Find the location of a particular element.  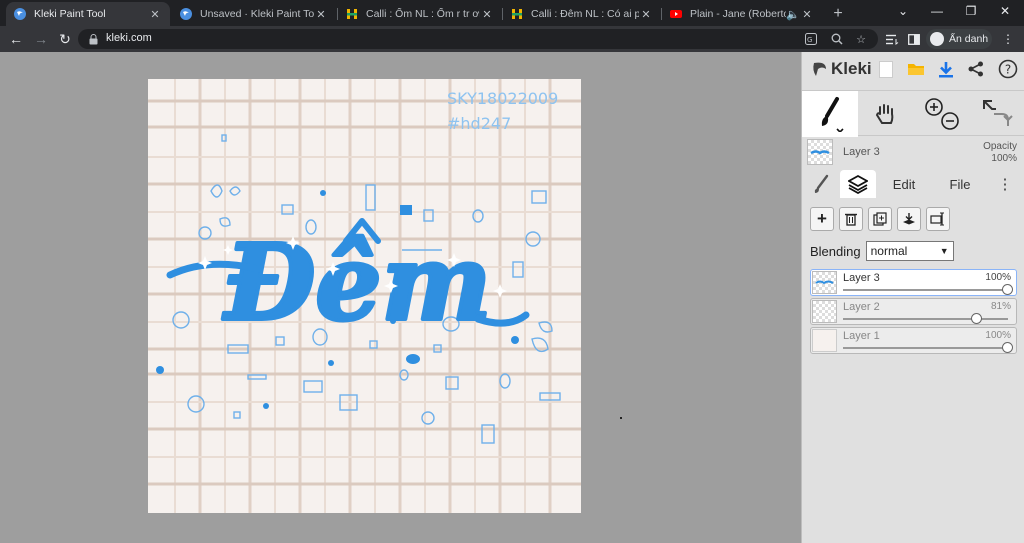

tab-calli-om: Calli : Ốm NL : Ốm r tr ơi :D c ✕ is located at coordinates (420, 14).